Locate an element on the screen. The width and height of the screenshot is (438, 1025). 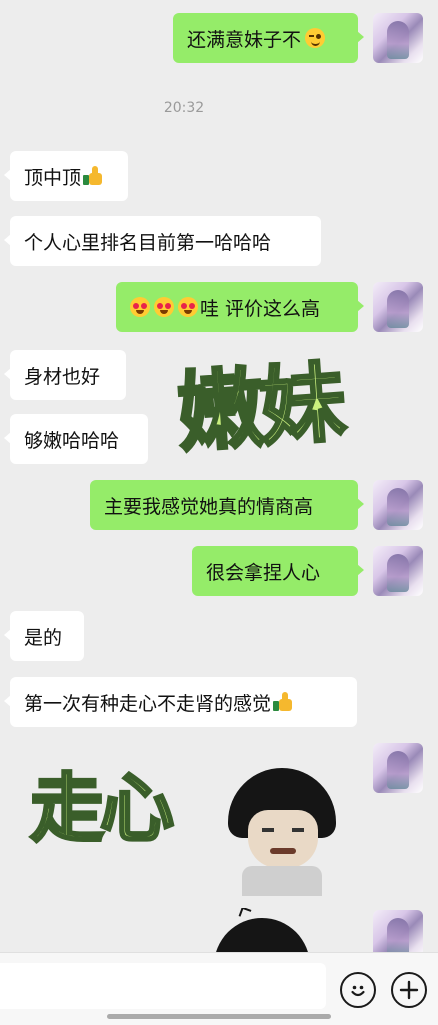
message-bubble-in: 够嫩哈哈哈 is located at coordinates (76, 439).